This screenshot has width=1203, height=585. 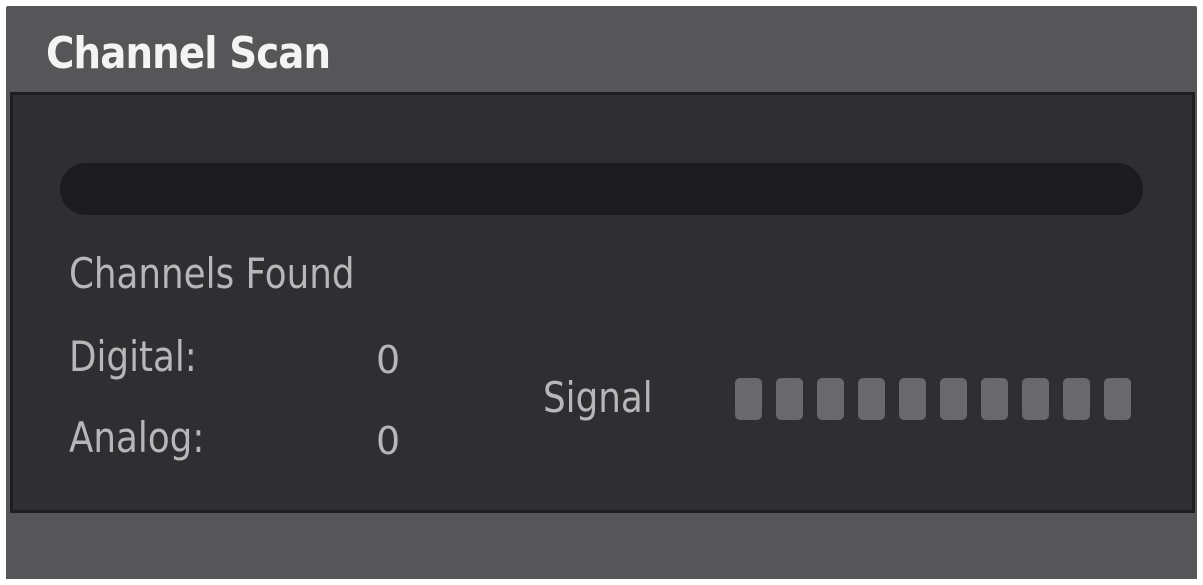 I want to click on digital-count: 0, so click(x=388, y=360).